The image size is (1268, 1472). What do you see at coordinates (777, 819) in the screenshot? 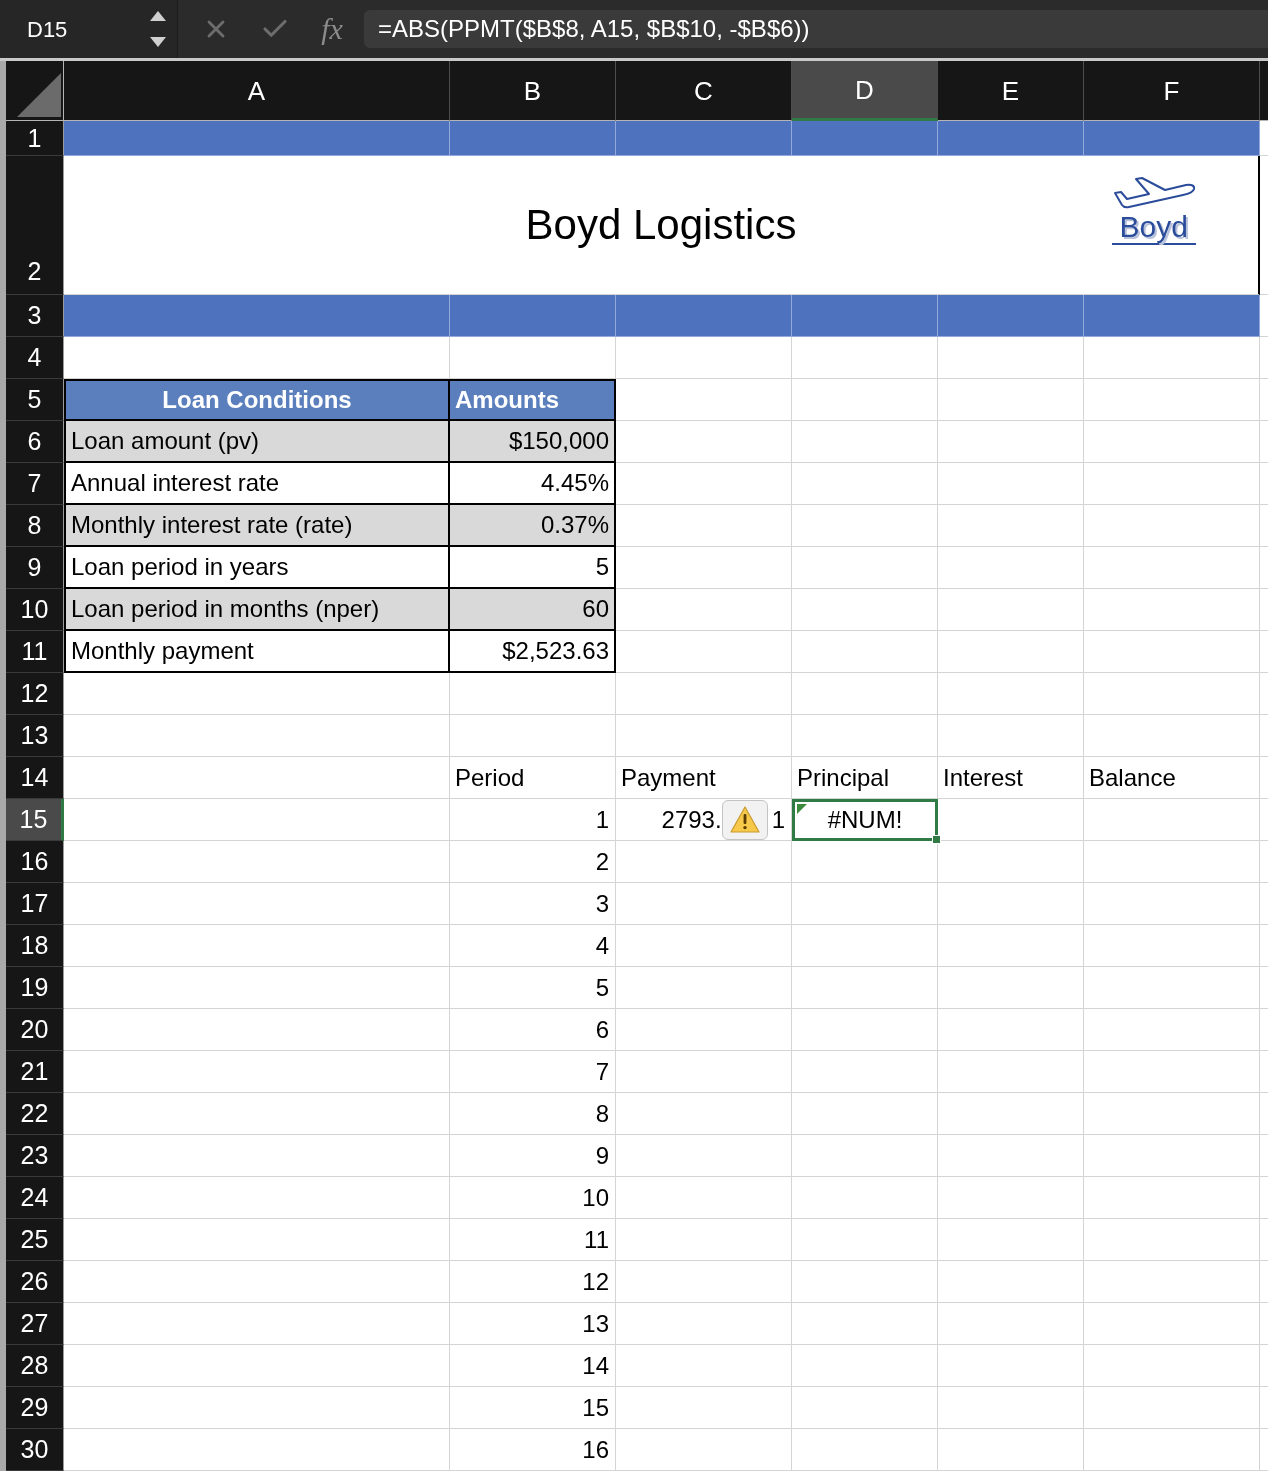
I see `payment-value-fragment: 1` at bounding box center [777, 819].